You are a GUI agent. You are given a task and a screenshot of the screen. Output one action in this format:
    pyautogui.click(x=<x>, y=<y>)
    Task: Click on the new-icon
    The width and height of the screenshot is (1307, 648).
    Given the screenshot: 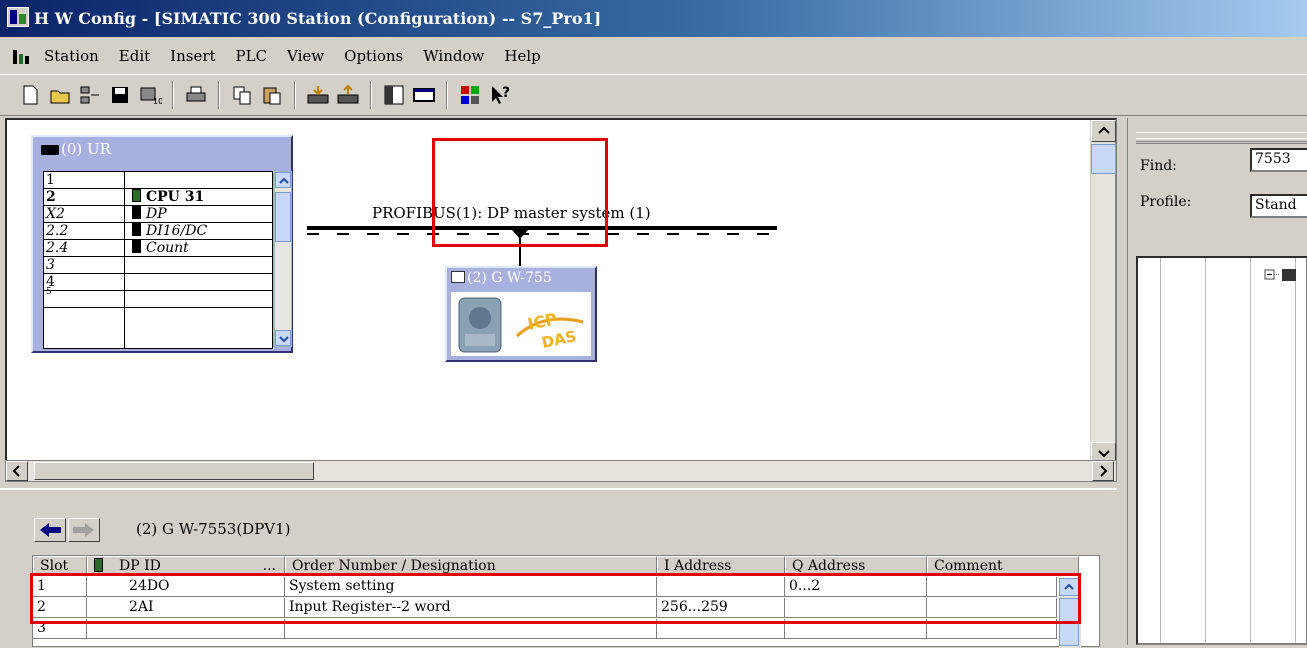 What is the action you would take?
    pyautogui.click(x=30, y=95)
    